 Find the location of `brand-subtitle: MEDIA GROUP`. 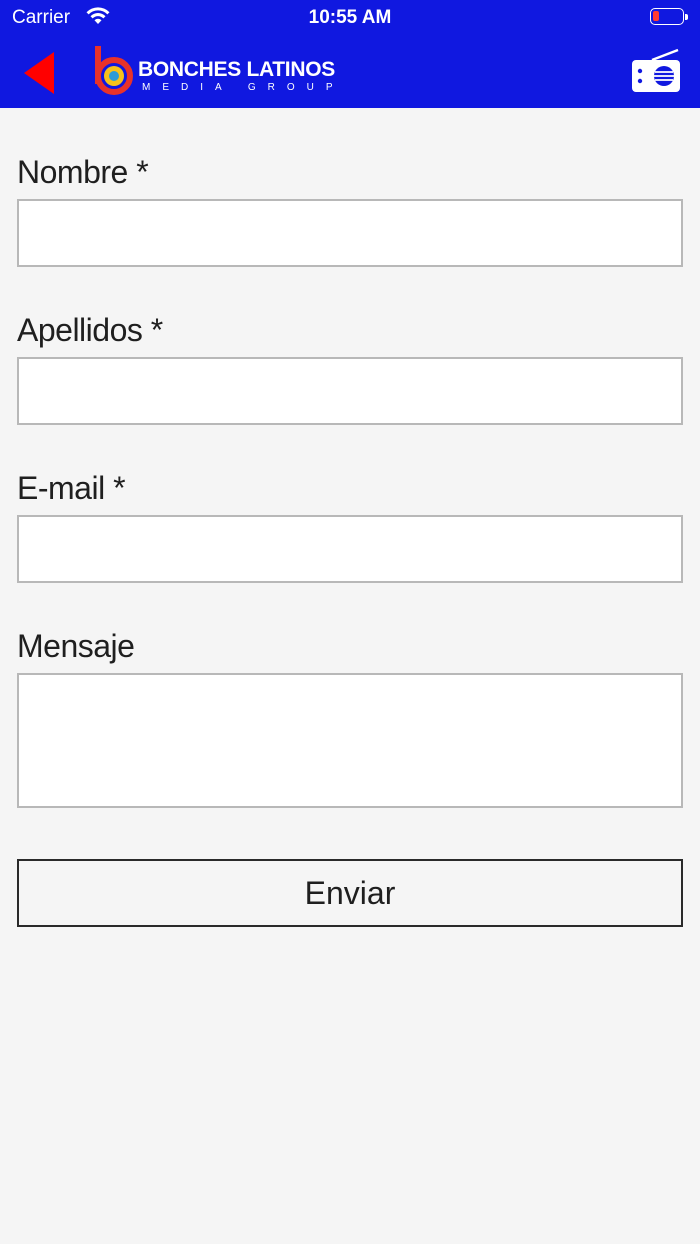

brand-subtitle: MEDIA GROUP is located at coordinates (243, 87).